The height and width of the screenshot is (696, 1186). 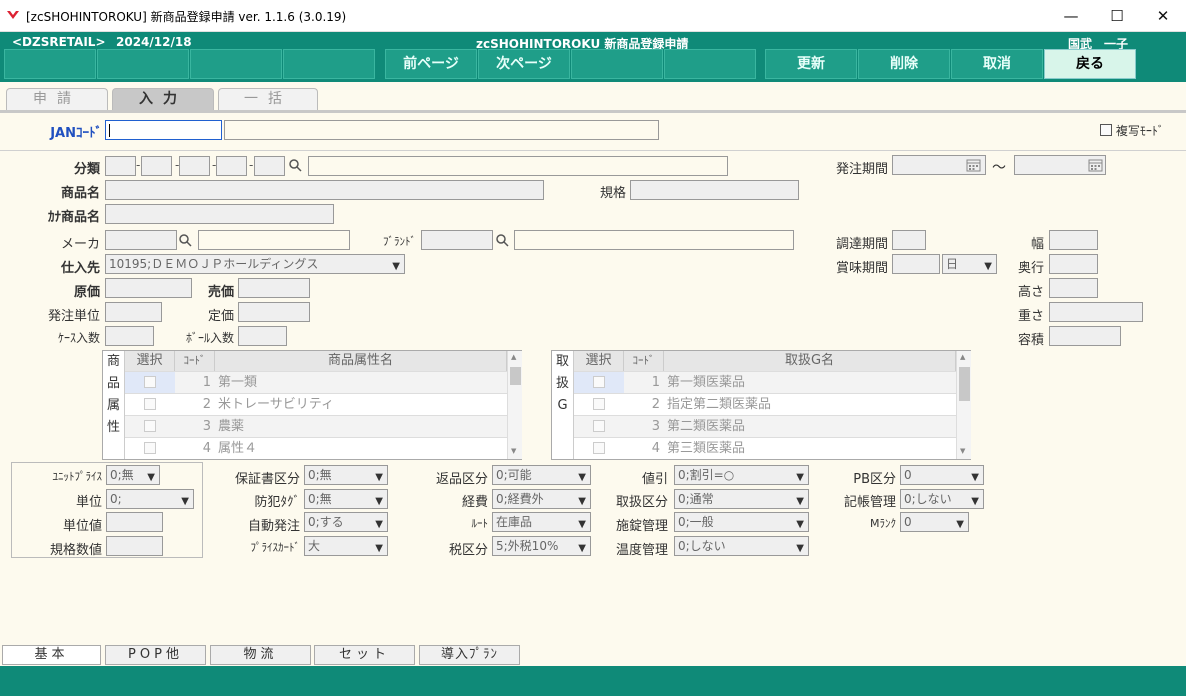 What do you see at coordinates (765, 382) in the screenshot?
I see `table-row: 1 第一類医薬品` at bounding box center [765, 382].